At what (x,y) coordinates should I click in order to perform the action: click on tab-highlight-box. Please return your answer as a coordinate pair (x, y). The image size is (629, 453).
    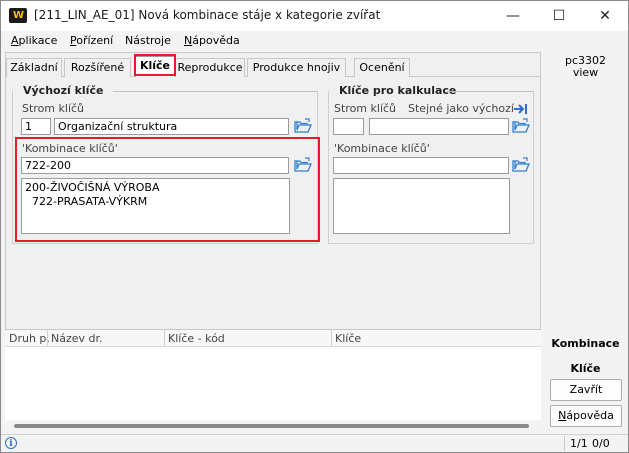
    Looking at the image, I should click on (155, 65).